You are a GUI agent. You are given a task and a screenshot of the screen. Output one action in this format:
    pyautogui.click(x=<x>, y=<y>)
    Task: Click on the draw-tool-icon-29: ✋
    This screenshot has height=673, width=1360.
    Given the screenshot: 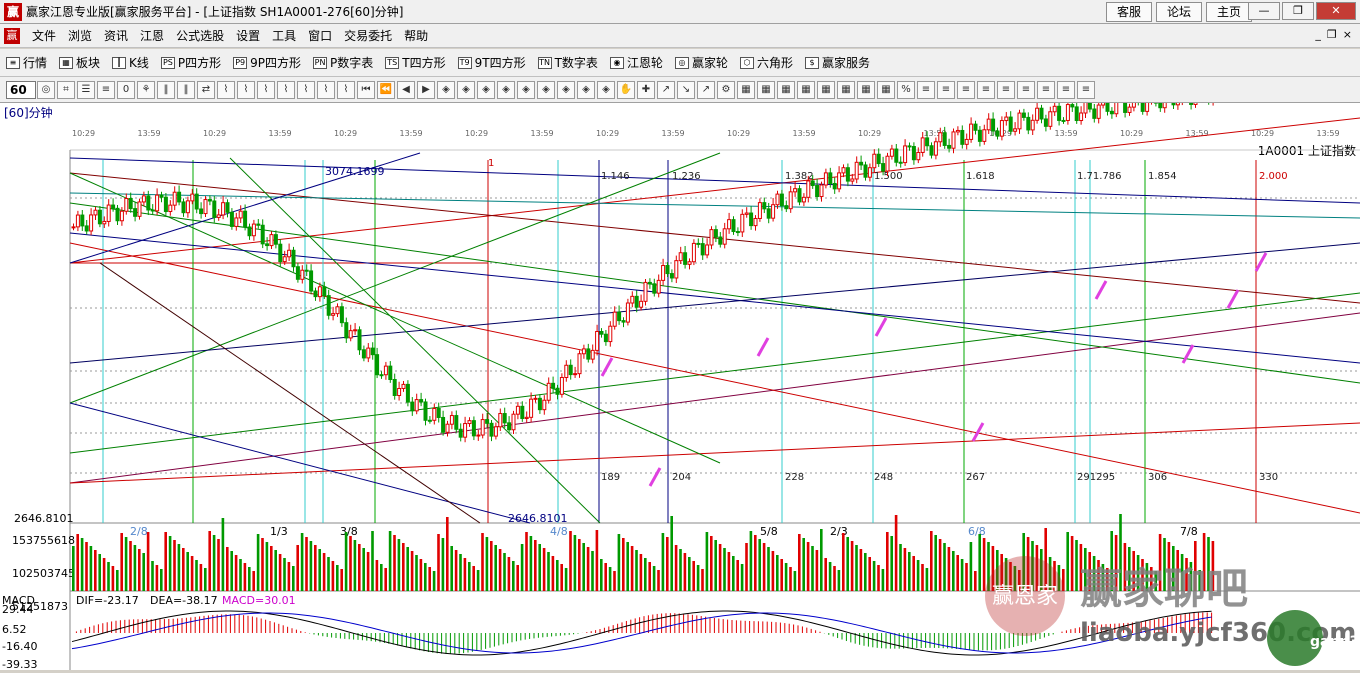 What is the action you would take?
    pyautogui.click(x=626, y=90)
    